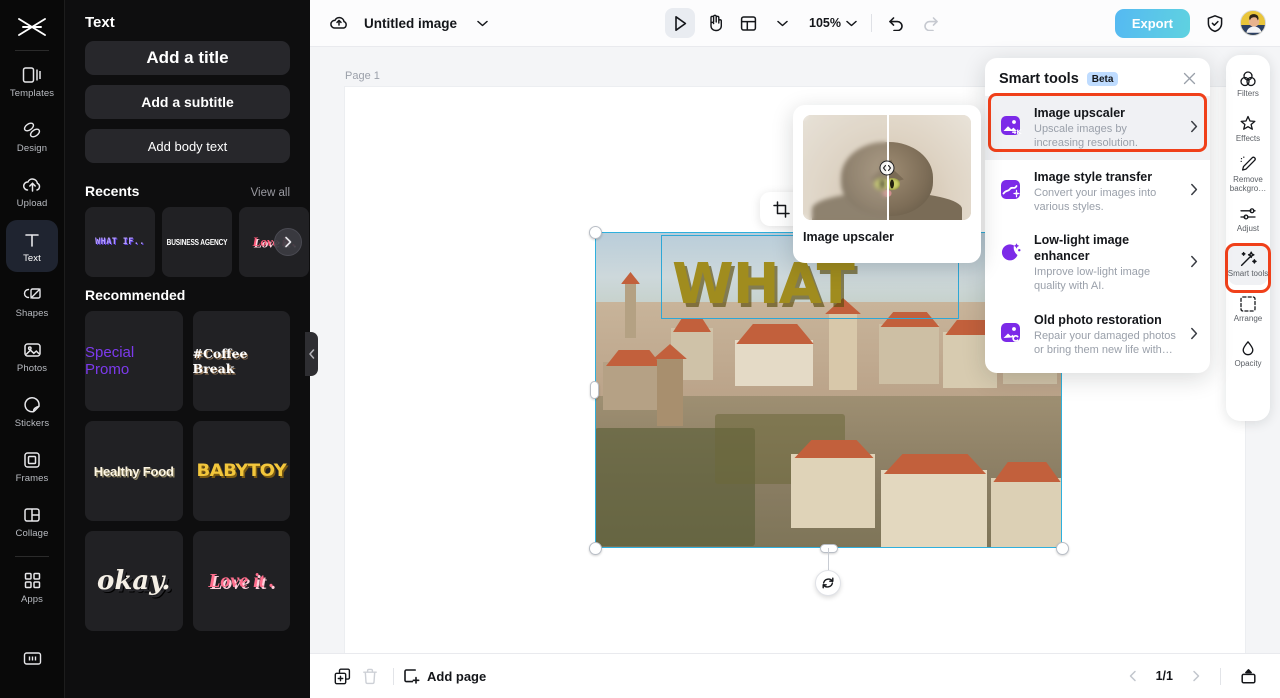  I want to click on add-subtitle-button: Add a subtitle, so click(187, 102).